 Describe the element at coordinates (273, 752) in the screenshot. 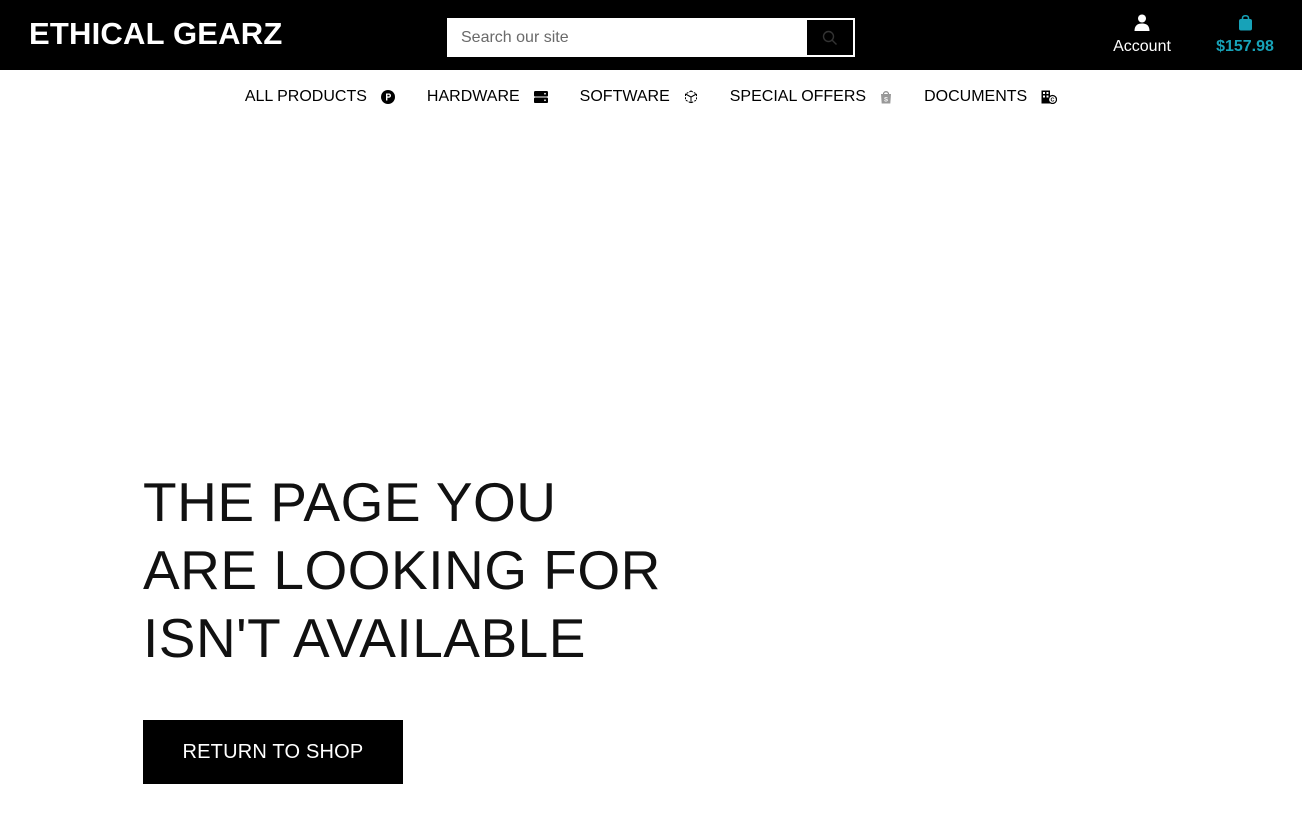

I see `return-to-shop-button: RETURN TO SHOP` at that location.